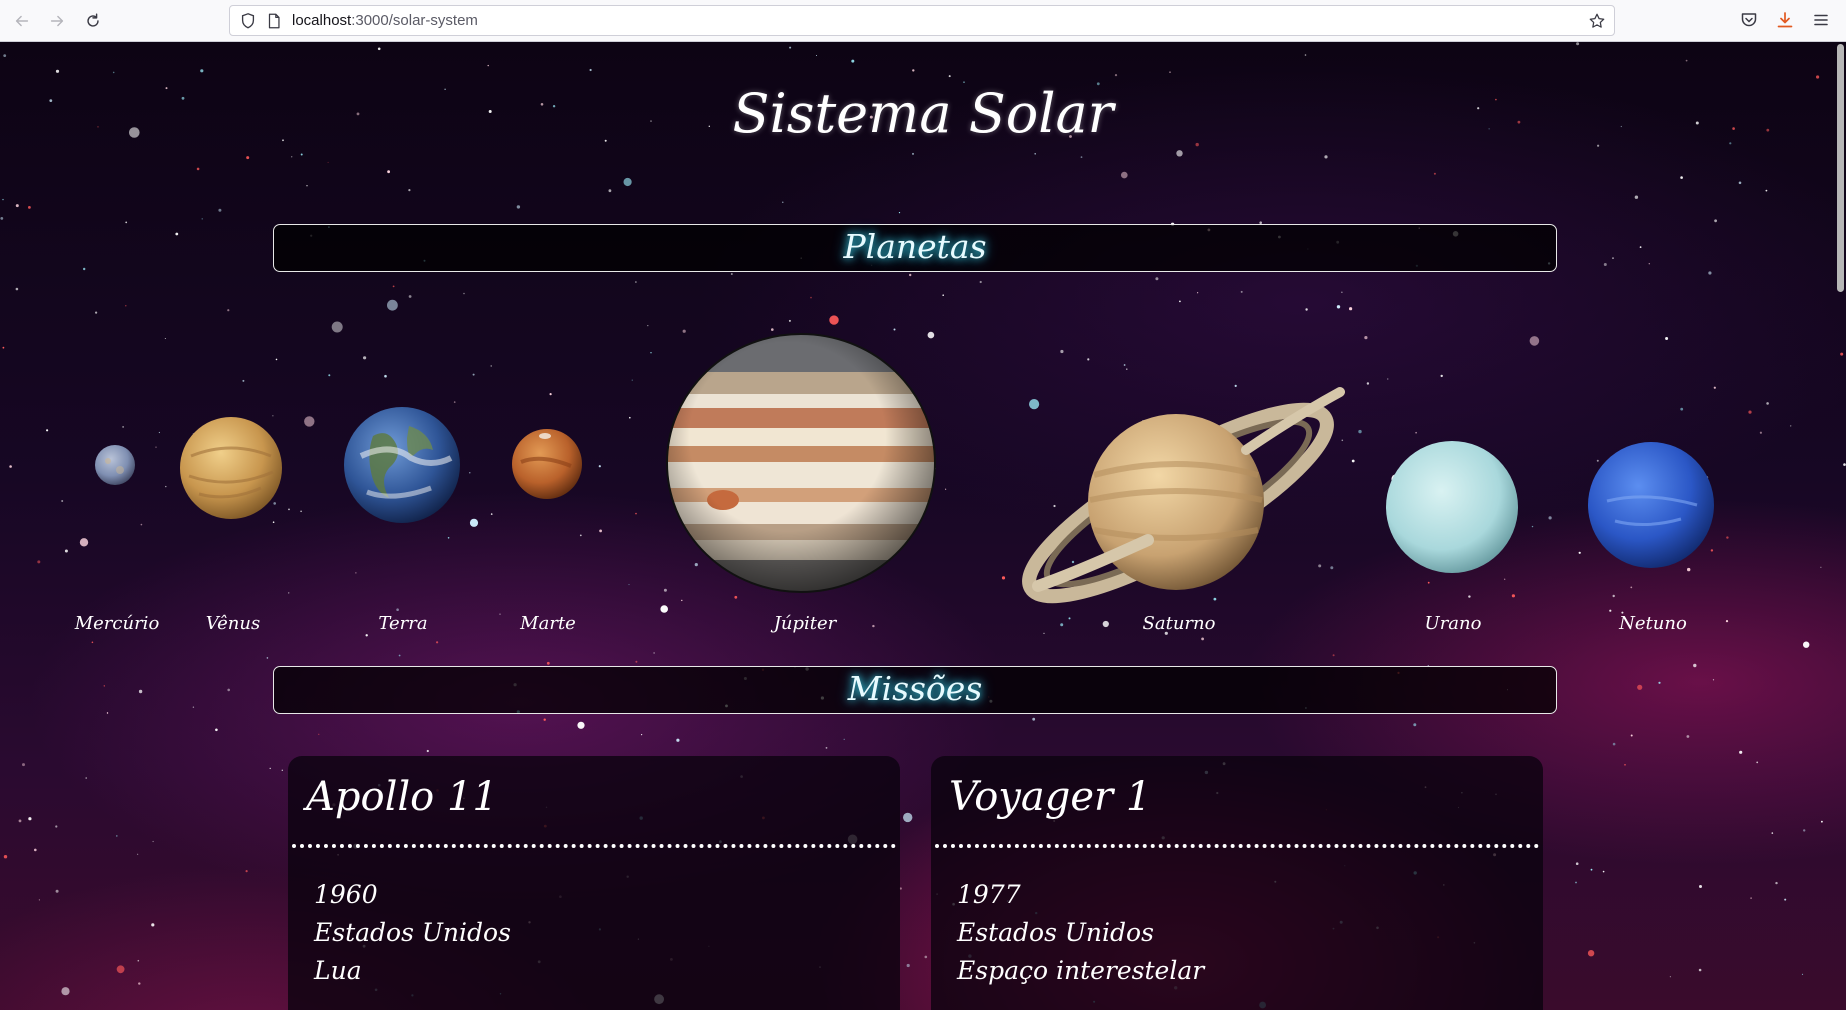  What do you see at coordinates (1597, 21) in the screenshot?
I see `bookmark-star-icon` at bounding box center [1597, 21].